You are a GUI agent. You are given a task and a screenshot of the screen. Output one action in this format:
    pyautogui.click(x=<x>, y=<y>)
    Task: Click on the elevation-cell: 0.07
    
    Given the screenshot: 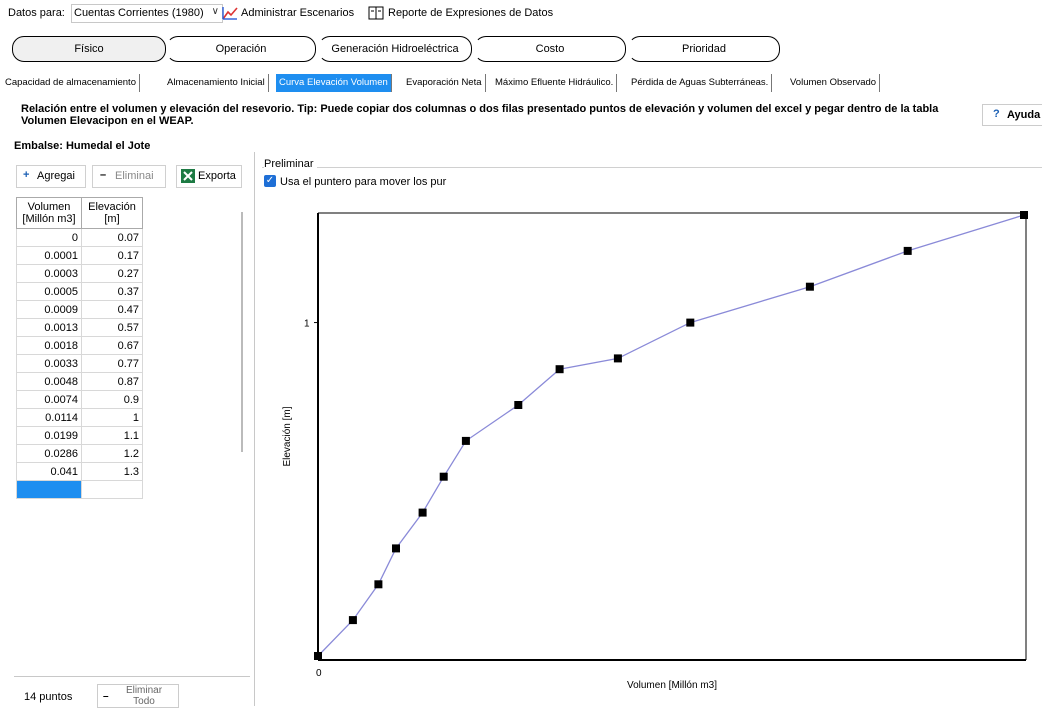 What is the action you would take?
    pyautogui.click(x=112, y=237)
    